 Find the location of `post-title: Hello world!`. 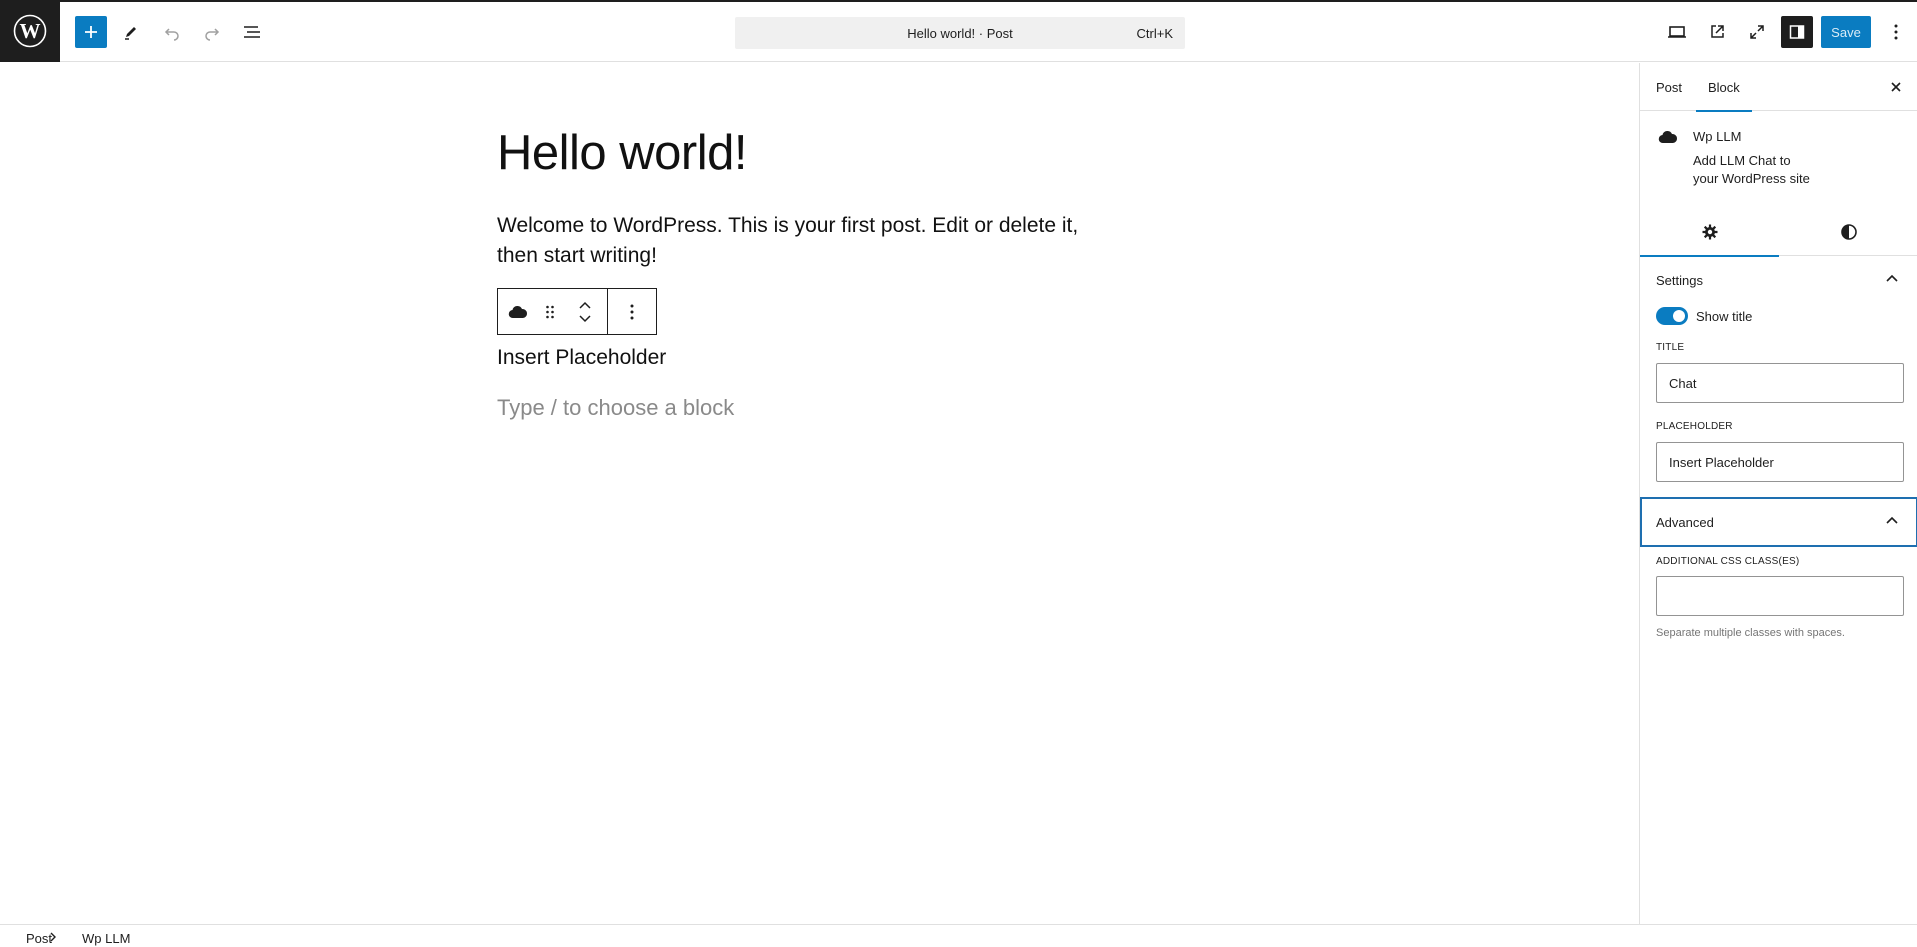

post-title: Hello world! is located at coordinates (622, 153).